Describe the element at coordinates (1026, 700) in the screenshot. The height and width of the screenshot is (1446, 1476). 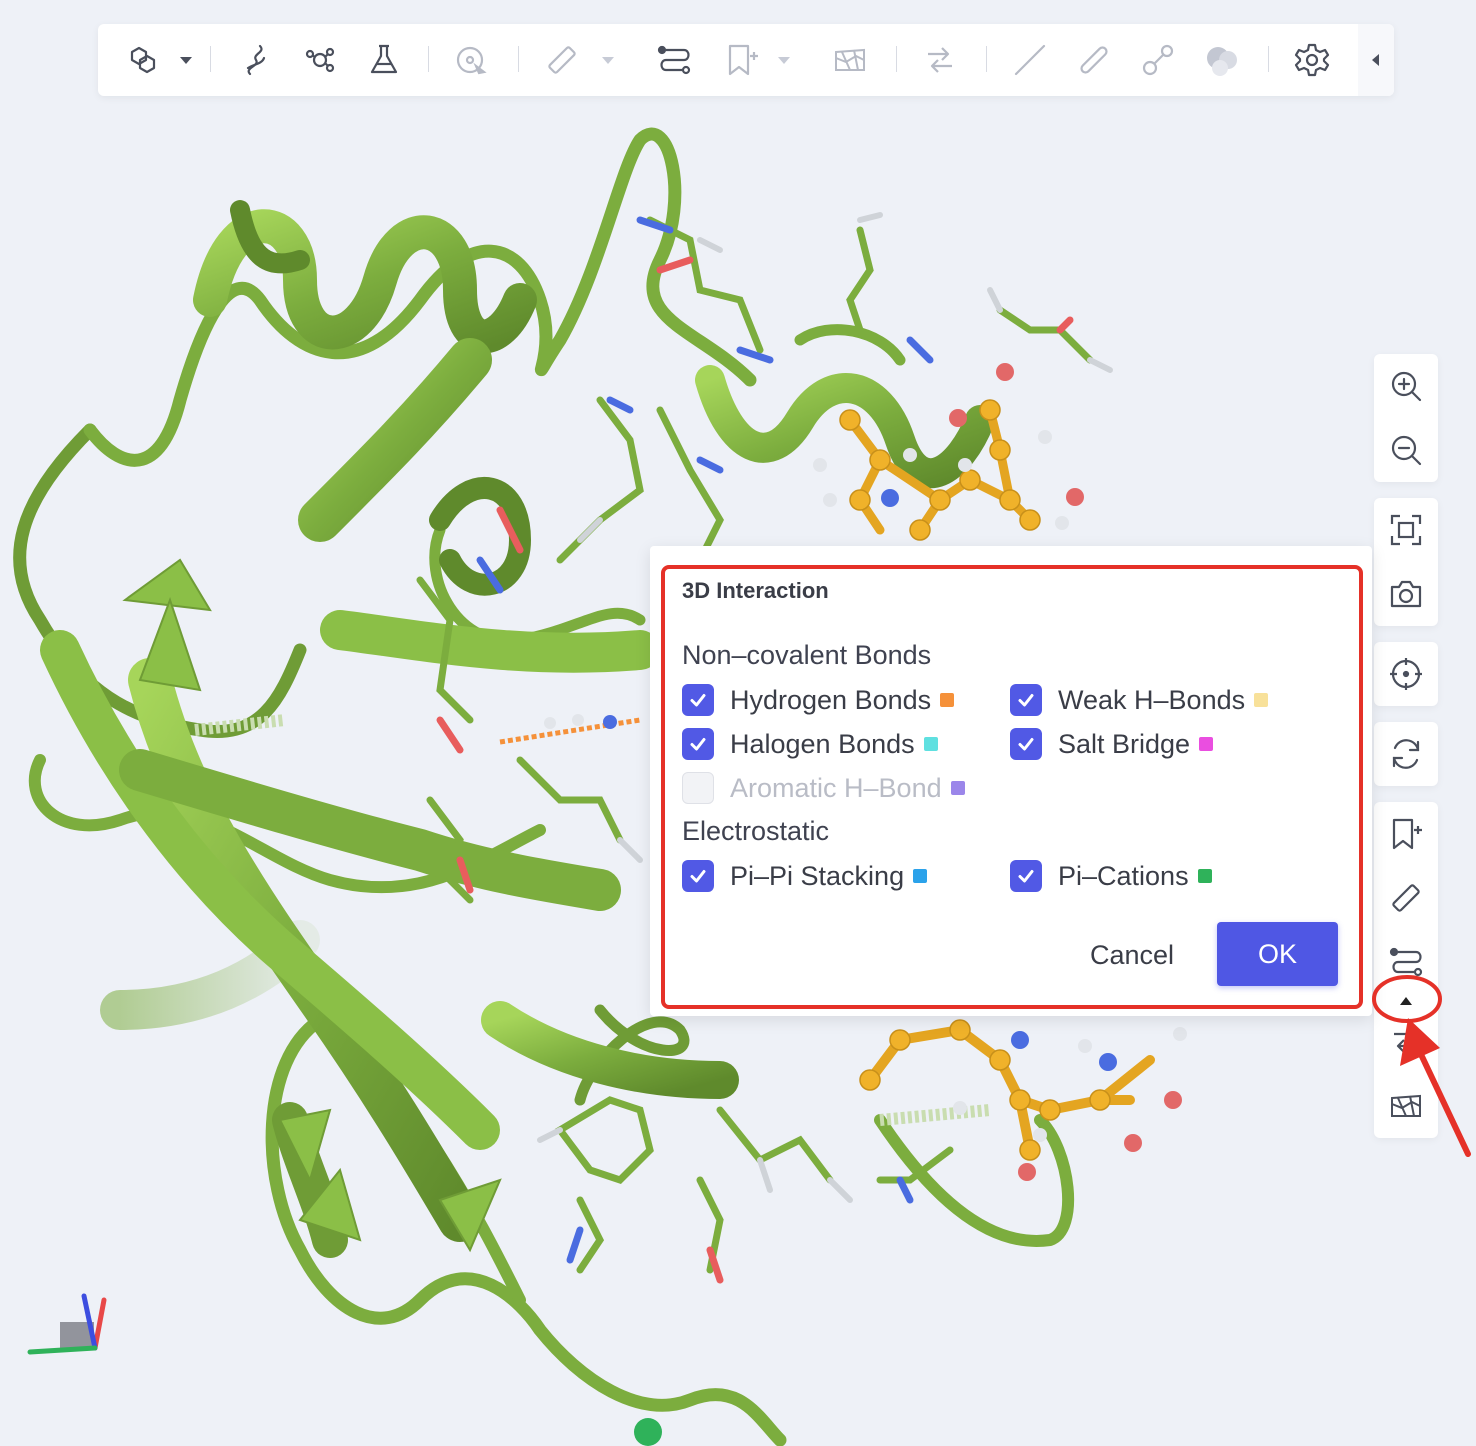
I see `checkbox-weak-h-bonds` at that location.